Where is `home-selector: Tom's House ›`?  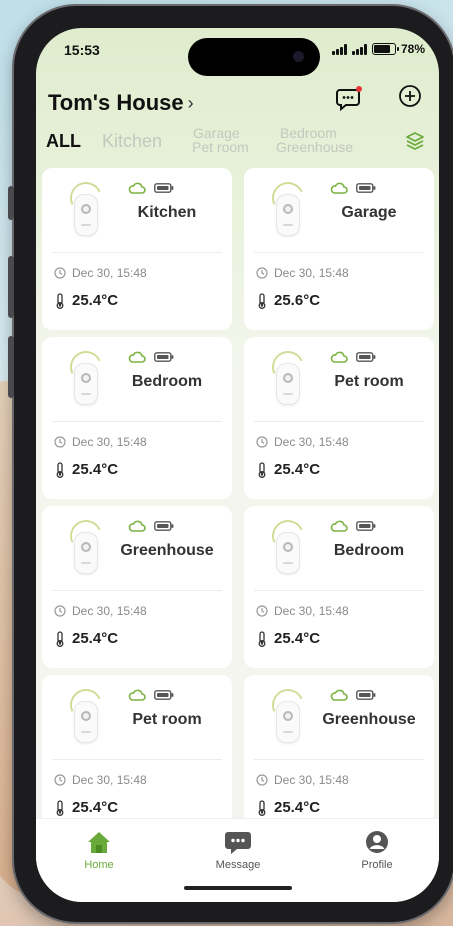
home-selector: Tom's House › is located at coordinates (121, 103).